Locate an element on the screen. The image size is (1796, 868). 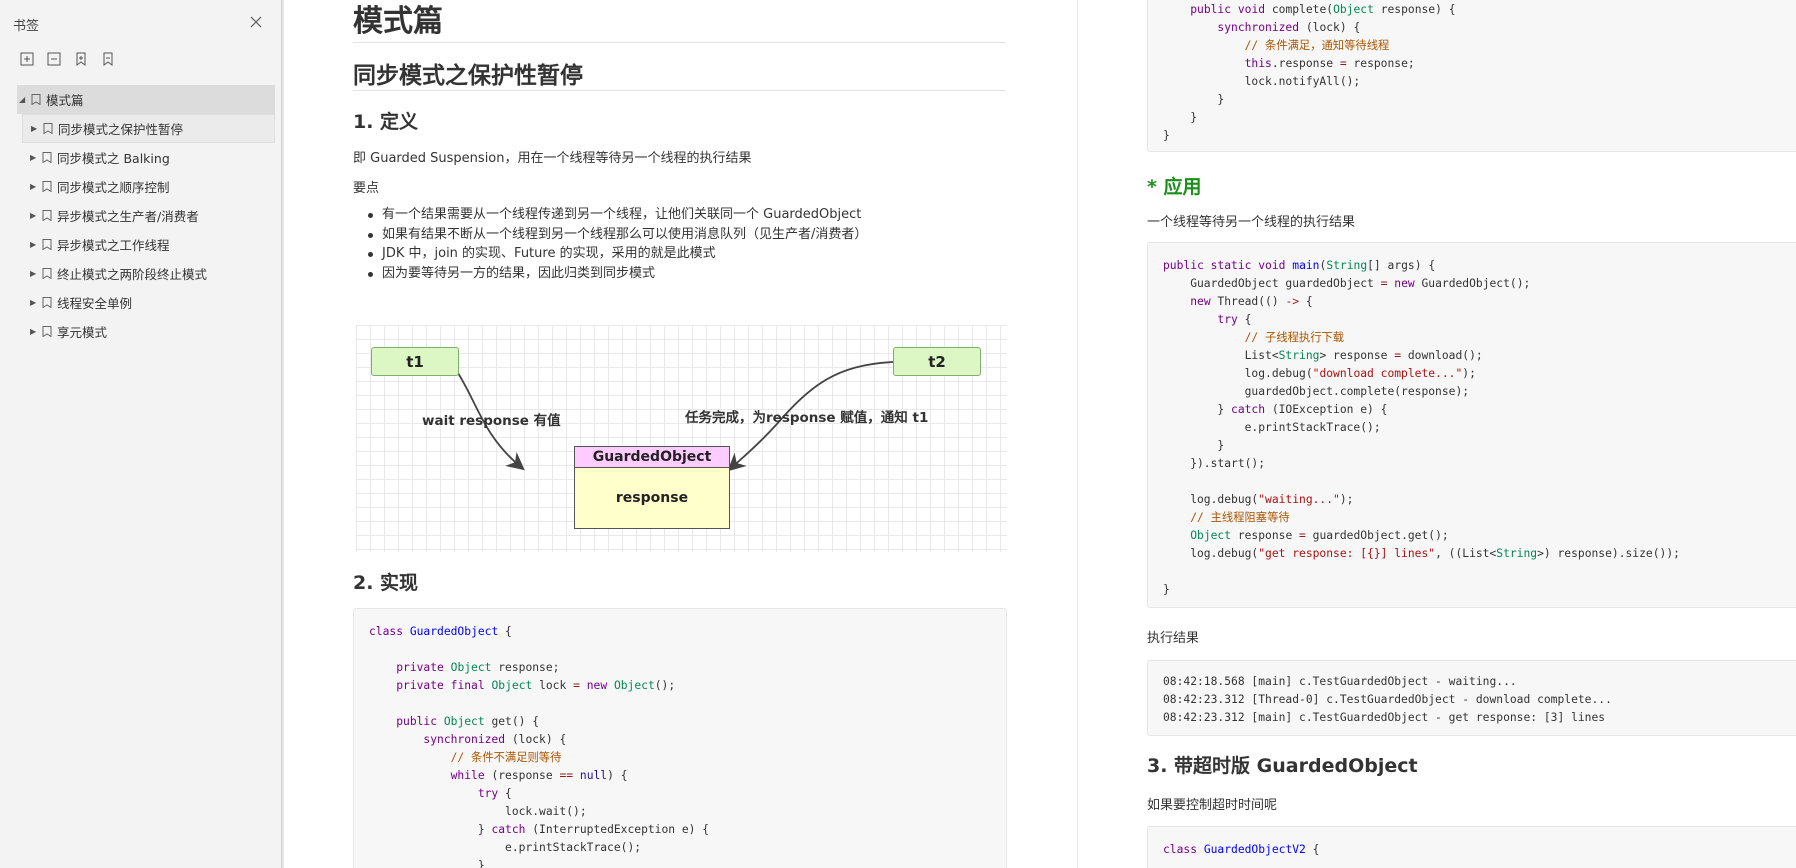
bookmark-label: 同步模式之 Balking is located at coordinates (113, 158).